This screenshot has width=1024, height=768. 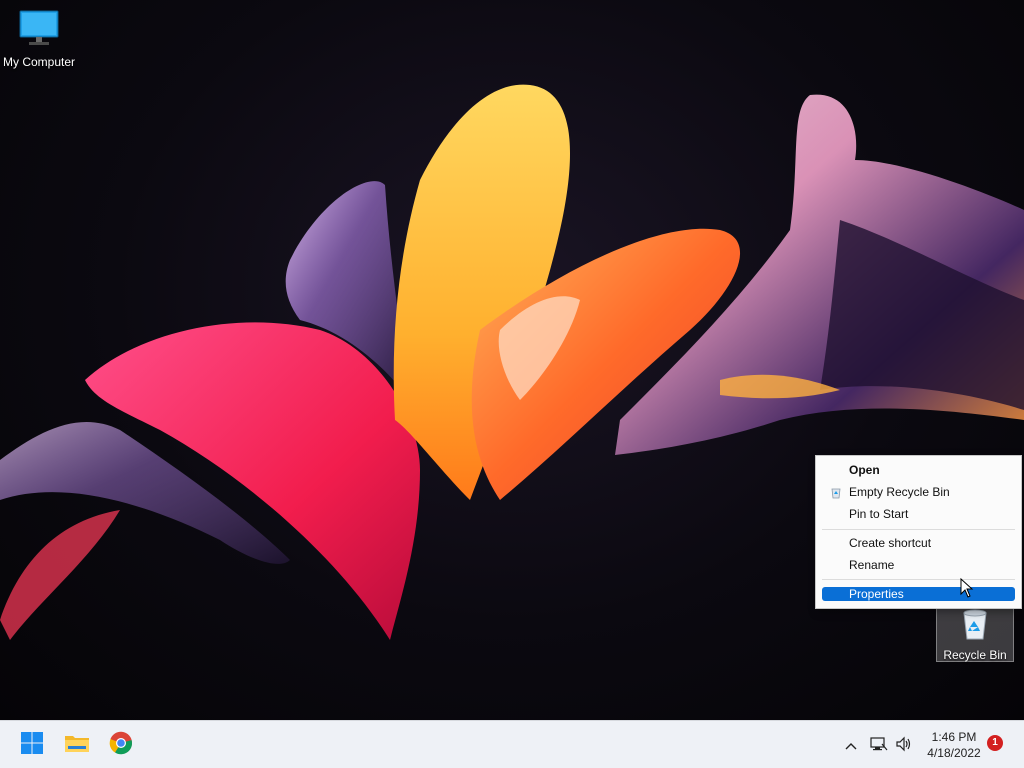 I want to click on menu-item-empty-recycle-bin: Empty Recycle Bin, so click(x=918, y=492).